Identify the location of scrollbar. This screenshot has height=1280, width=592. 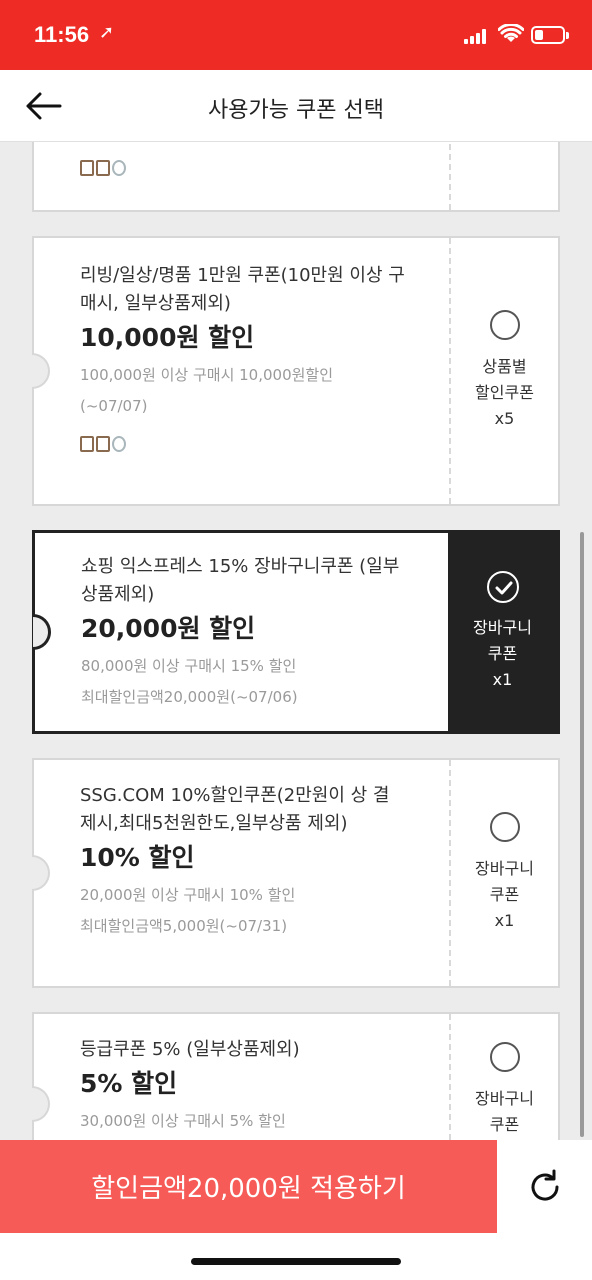
(582, 834).